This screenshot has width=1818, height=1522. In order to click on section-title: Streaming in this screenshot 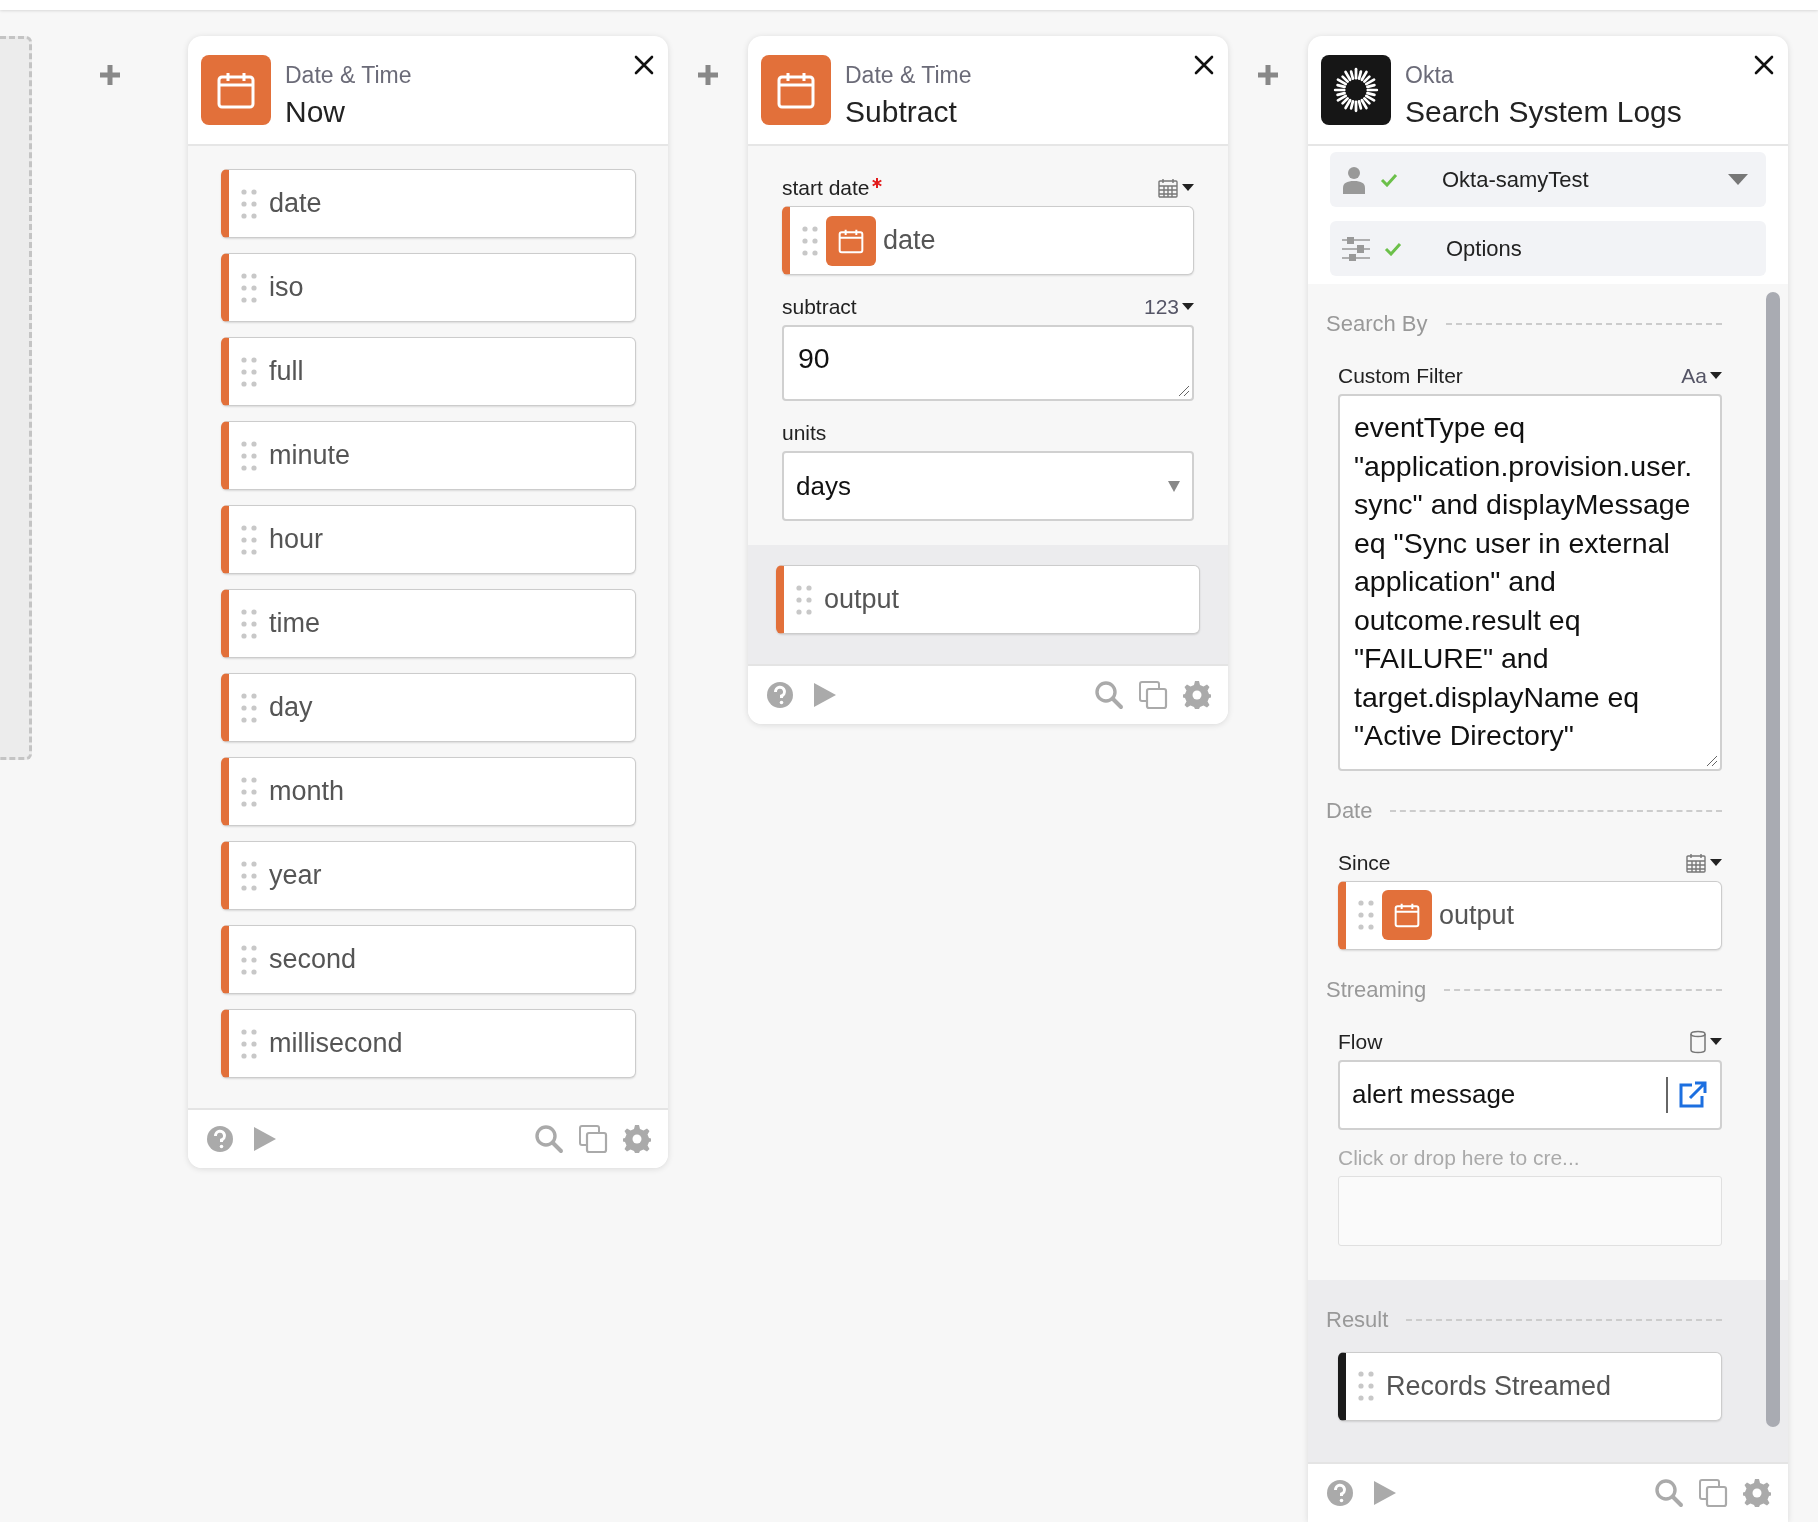, I will do `click(1376, 989)`.